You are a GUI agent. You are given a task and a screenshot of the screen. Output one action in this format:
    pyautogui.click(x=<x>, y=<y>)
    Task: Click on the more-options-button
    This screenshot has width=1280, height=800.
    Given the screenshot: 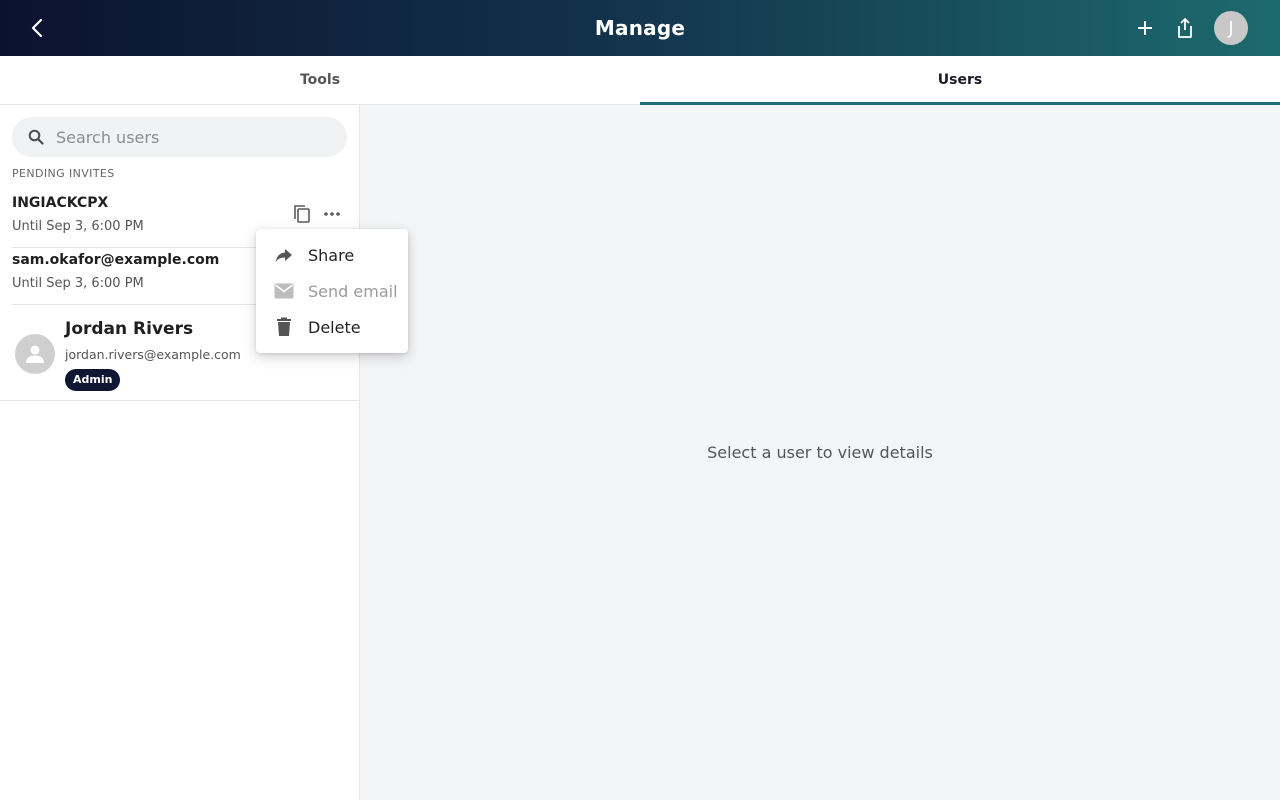 What is the action you would take?
    pyautogui.click(x=332, y=214)
    